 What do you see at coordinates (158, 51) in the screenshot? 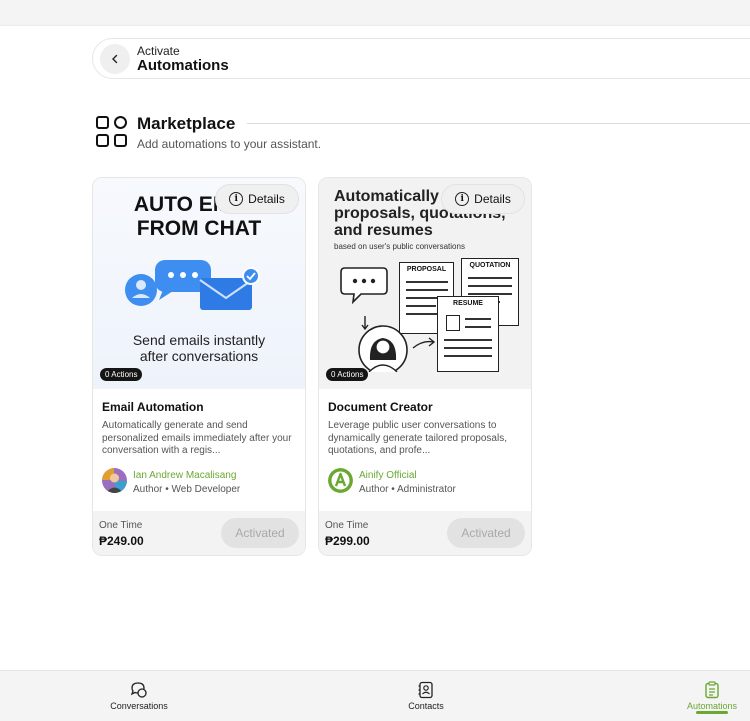
I see `header-subtitle: Activate` at bounding box center [158, 51].